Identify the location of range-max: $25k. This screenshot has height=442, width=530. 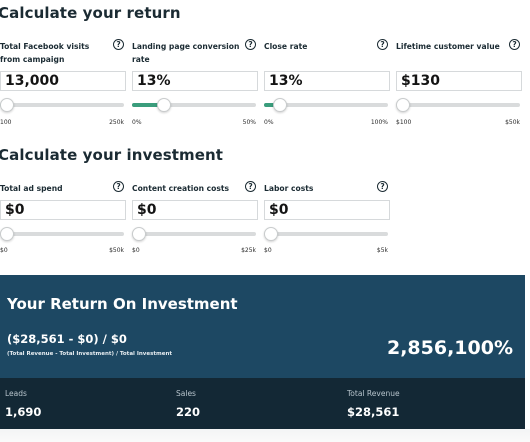
(248, 250).